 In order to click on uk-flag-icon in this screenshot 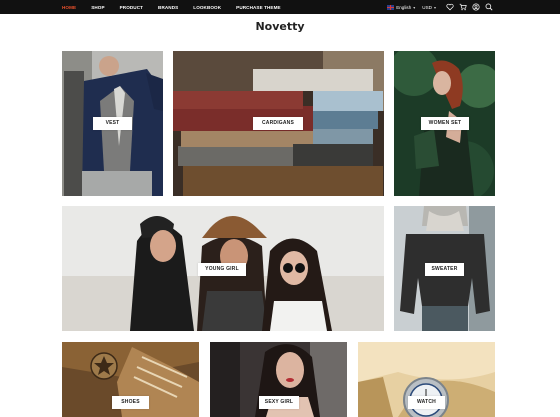, I will do `click(391, 7)`.